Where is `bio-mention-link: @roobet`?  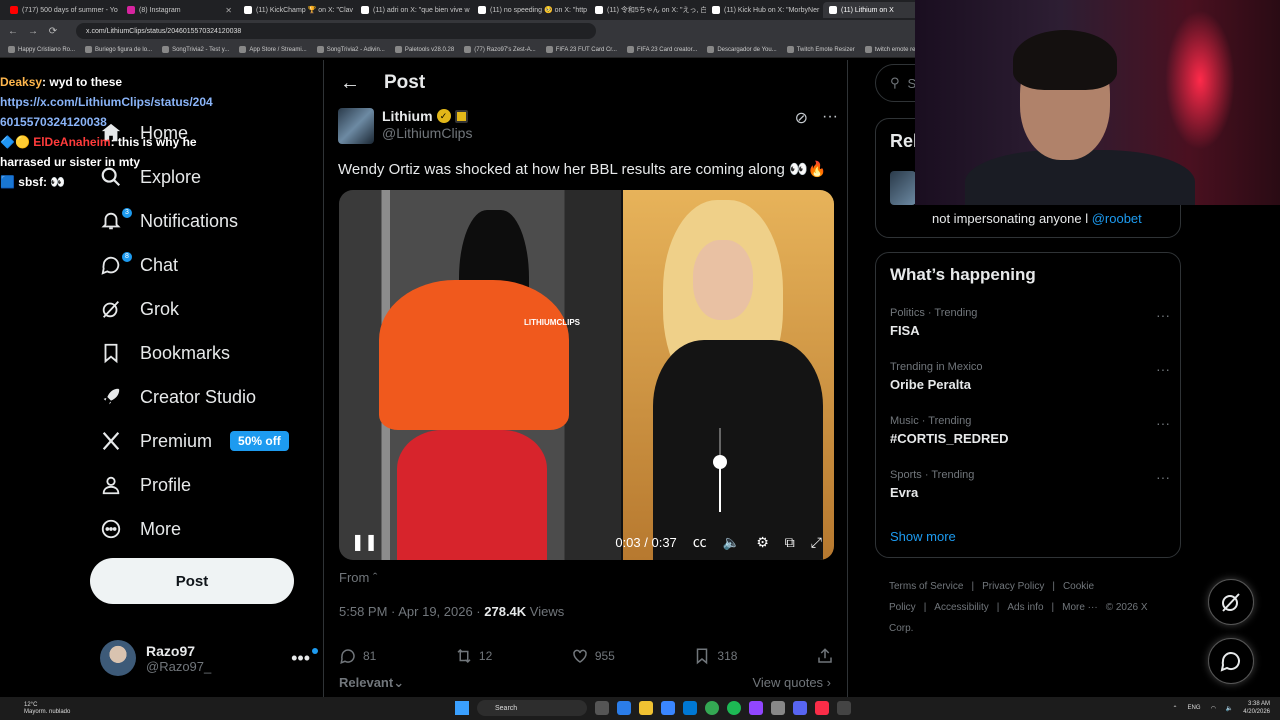 bio-mention-link: @roobet is located at coordinates (1117, 218).